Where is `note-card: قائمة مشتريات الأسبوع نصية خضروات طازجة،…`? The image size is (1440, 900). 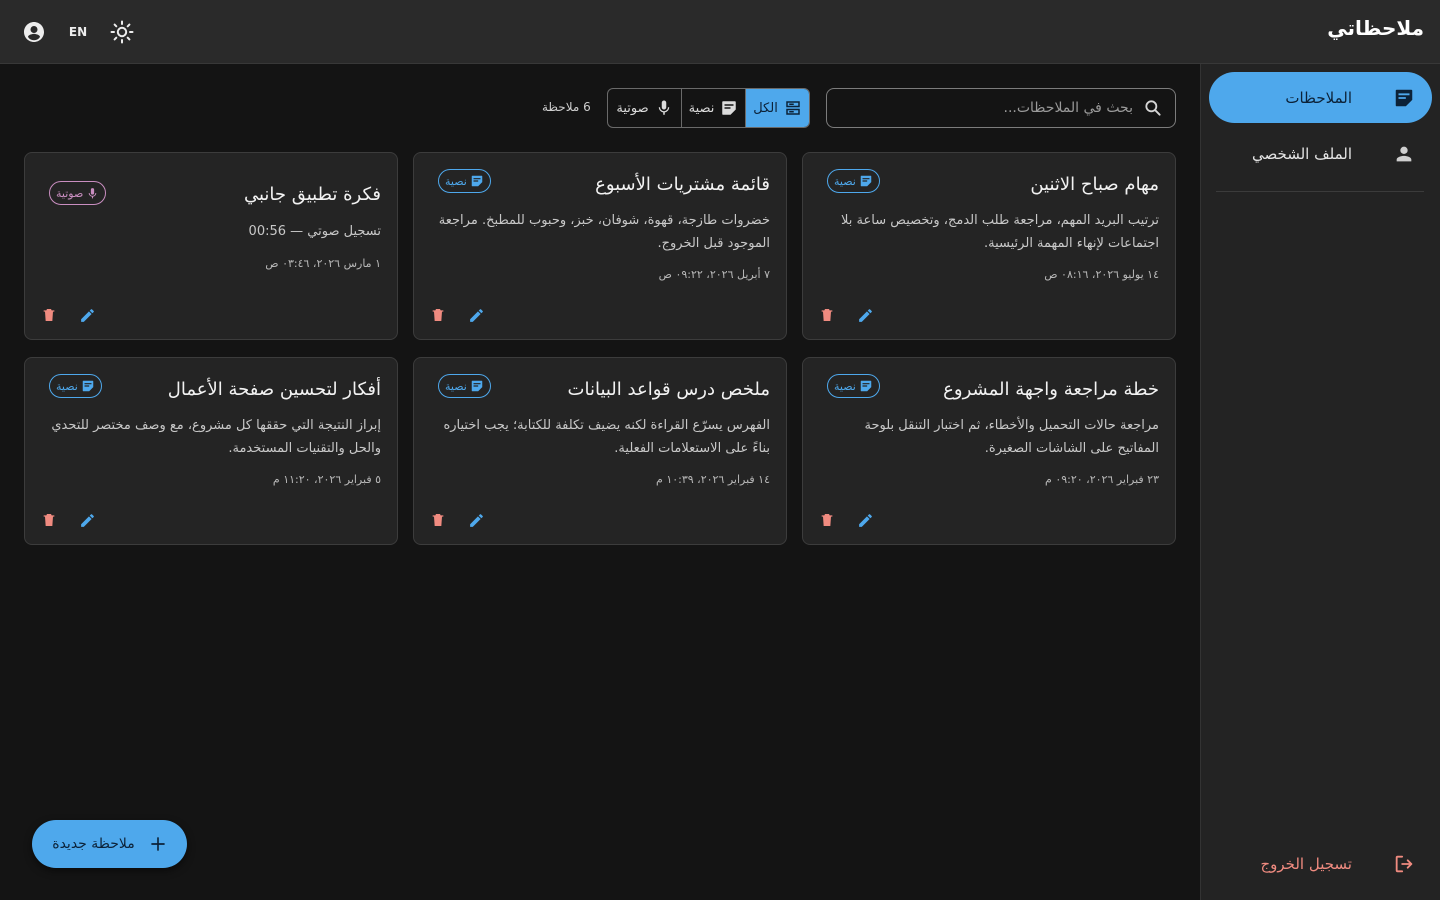 note-card: قائمة مشتريات الأسبوع نصية خضروات طازجة،… is located at coordinates (600, 246).